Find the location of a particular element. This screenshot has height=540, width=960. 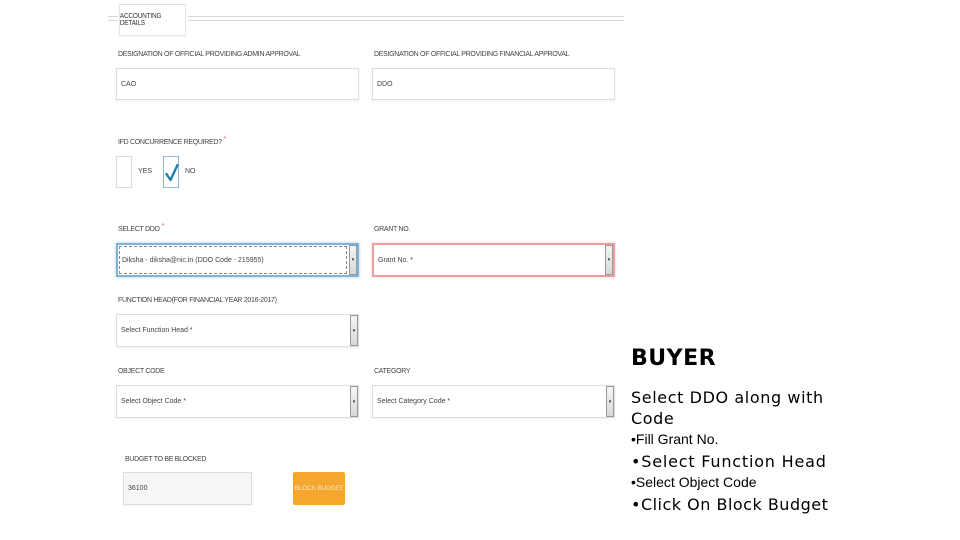

checkmark-icon is located at coordinates (172, 173).